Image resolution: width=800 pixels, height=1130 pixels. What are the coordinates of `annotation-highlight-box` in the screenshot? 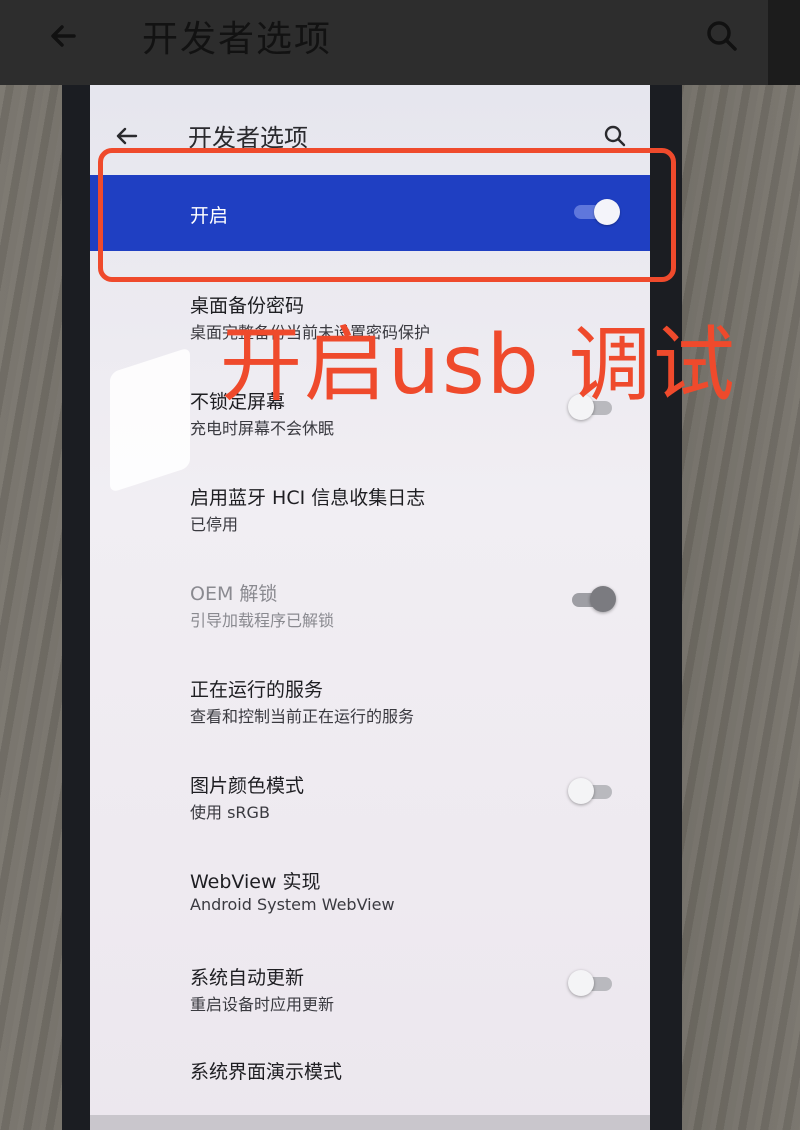 It's located at (387, 215).